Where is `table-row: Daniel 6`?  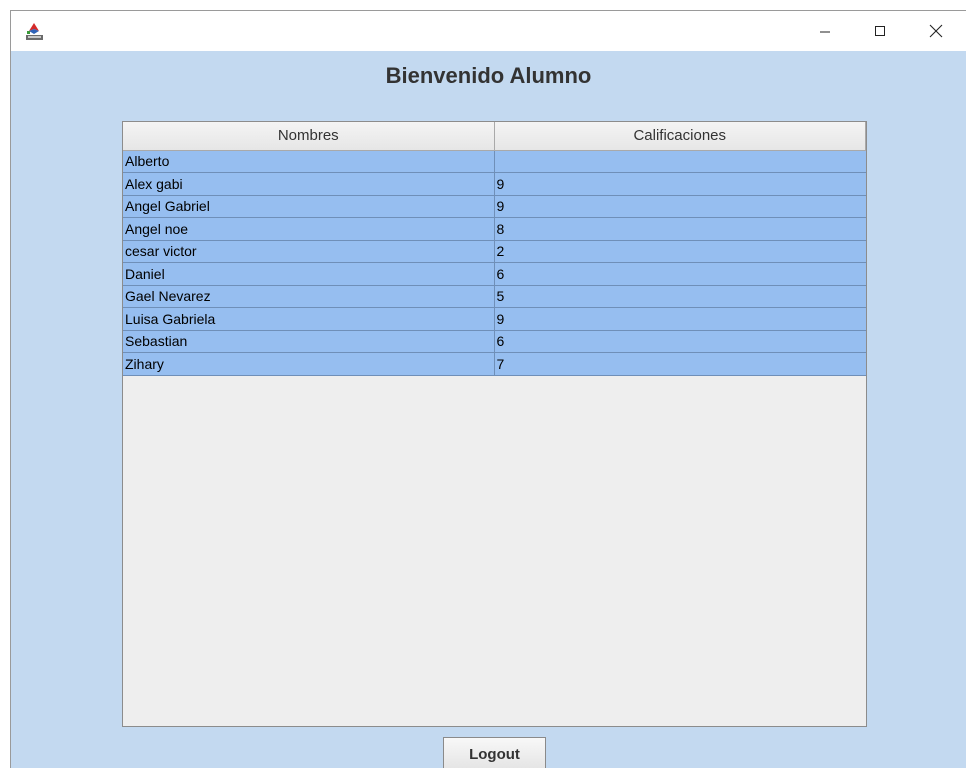
table-row: Daniel 6 is located at coordinates (494, 274).